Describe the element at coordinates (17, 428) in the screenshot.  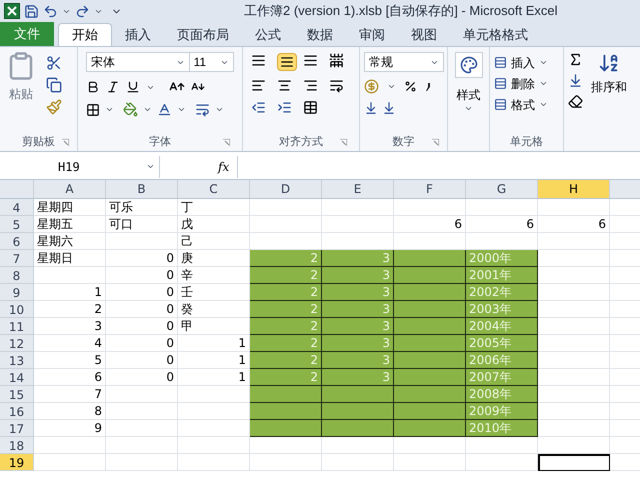
I see `row-header: 17` at that location.